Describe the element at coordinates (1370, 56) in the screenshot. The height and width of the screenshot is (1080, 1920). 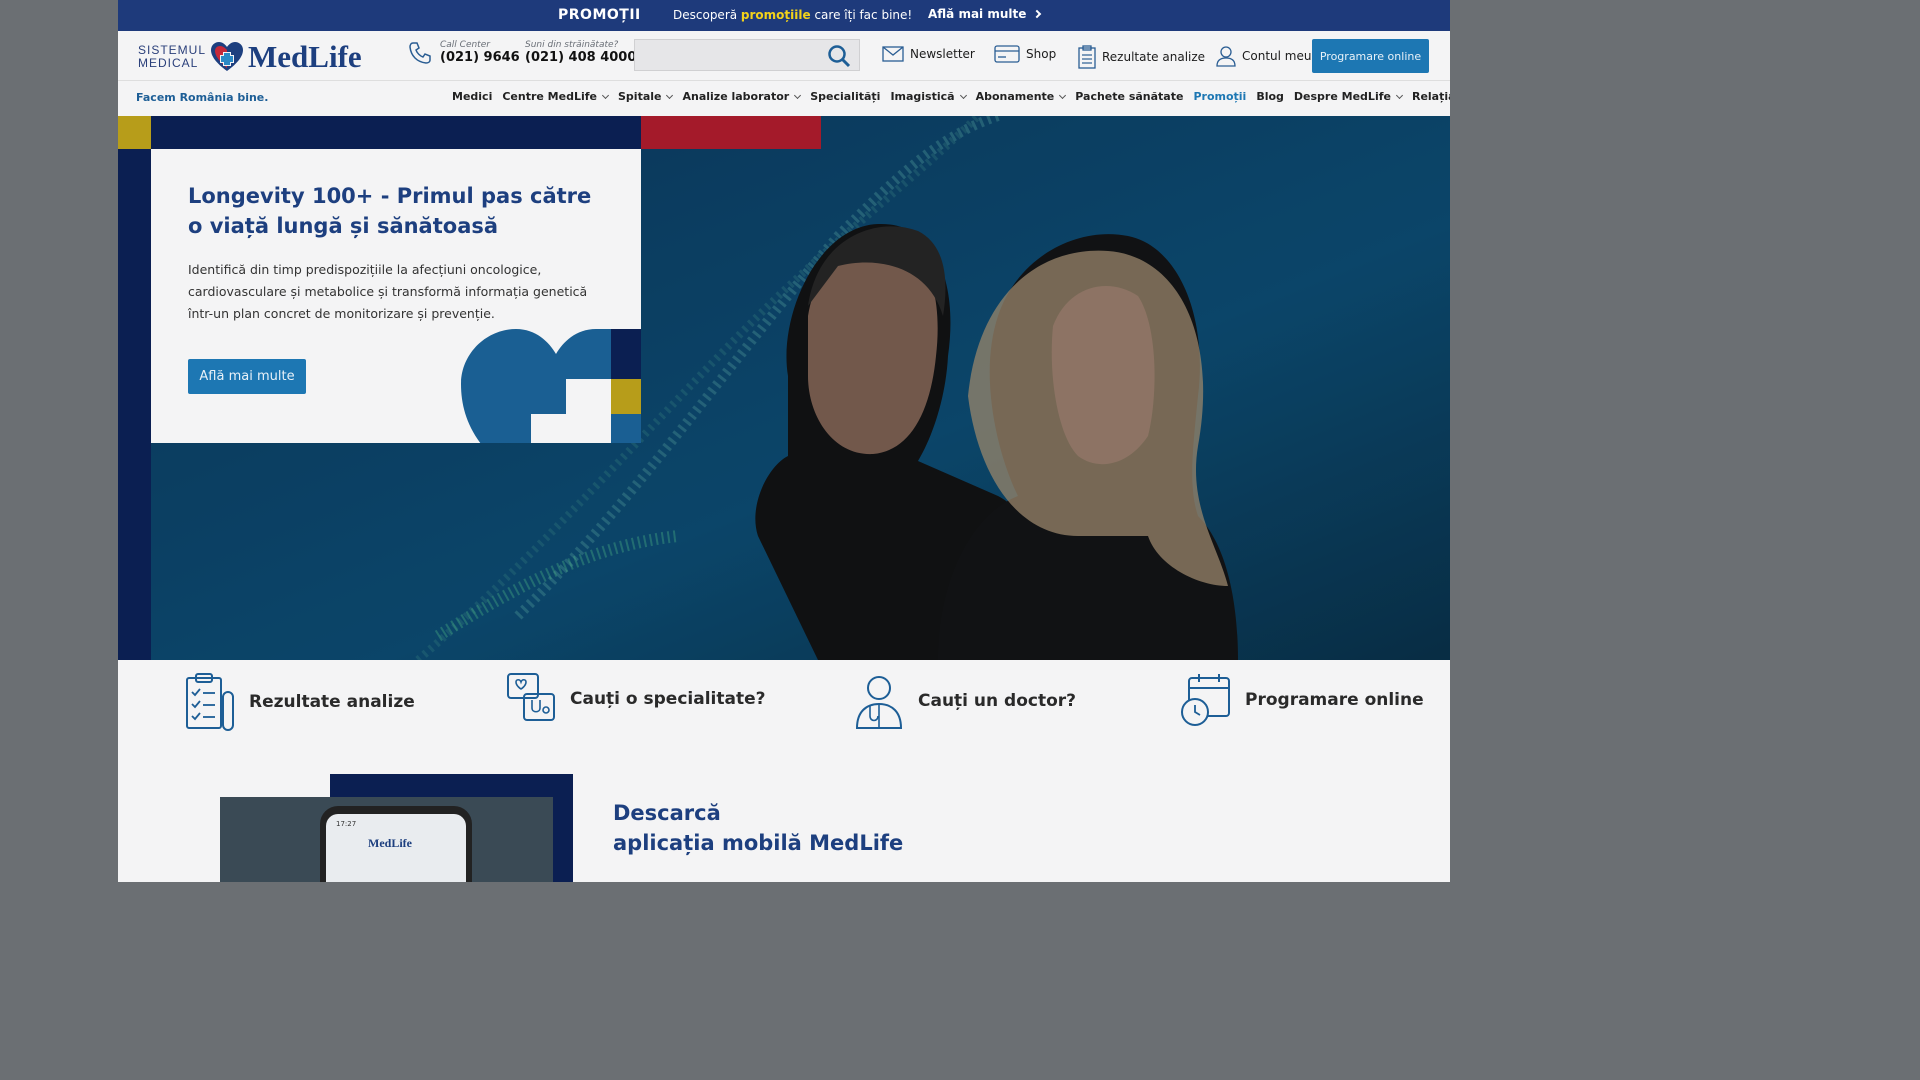
I see `online-booking-button: Programare online` at that location.